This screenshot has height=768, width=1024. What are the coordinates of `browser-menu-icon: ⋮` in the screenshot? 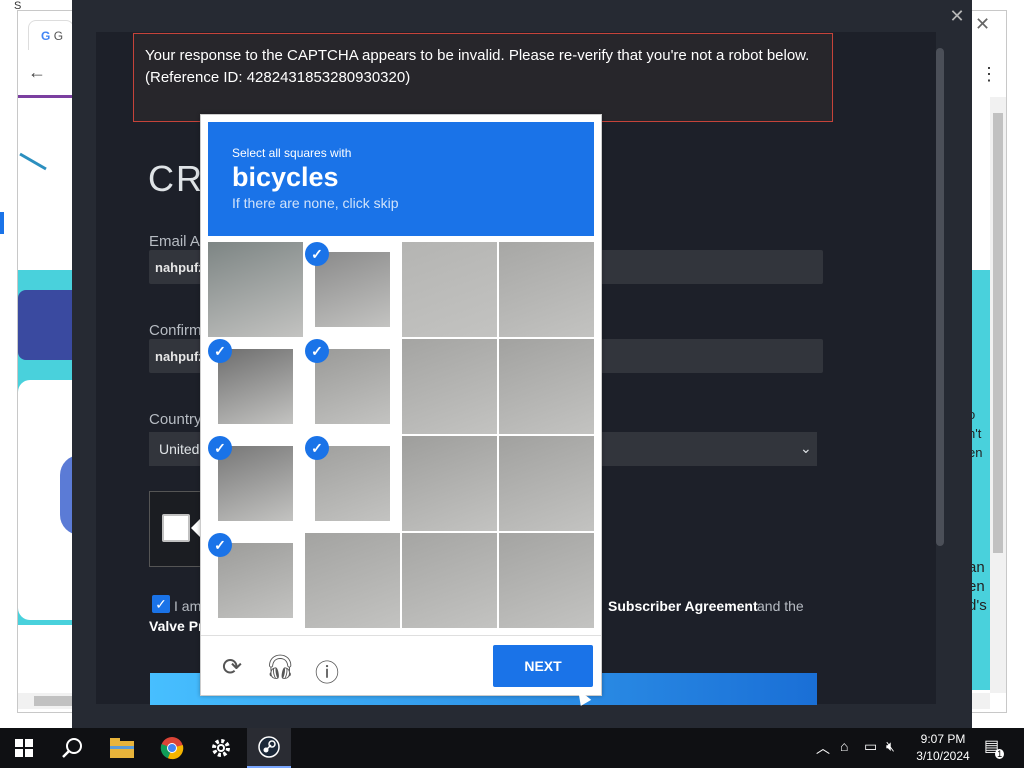 It's located at (989, 74).